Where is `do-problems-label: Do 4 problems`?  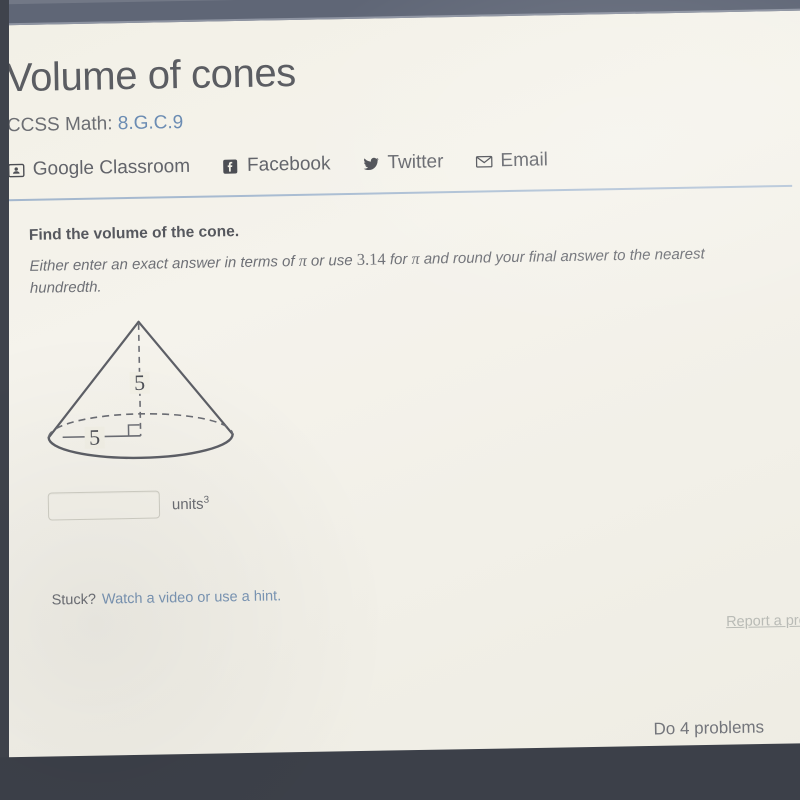
do-problems-label: Do 4 problems is located at coordinates (709, 728).